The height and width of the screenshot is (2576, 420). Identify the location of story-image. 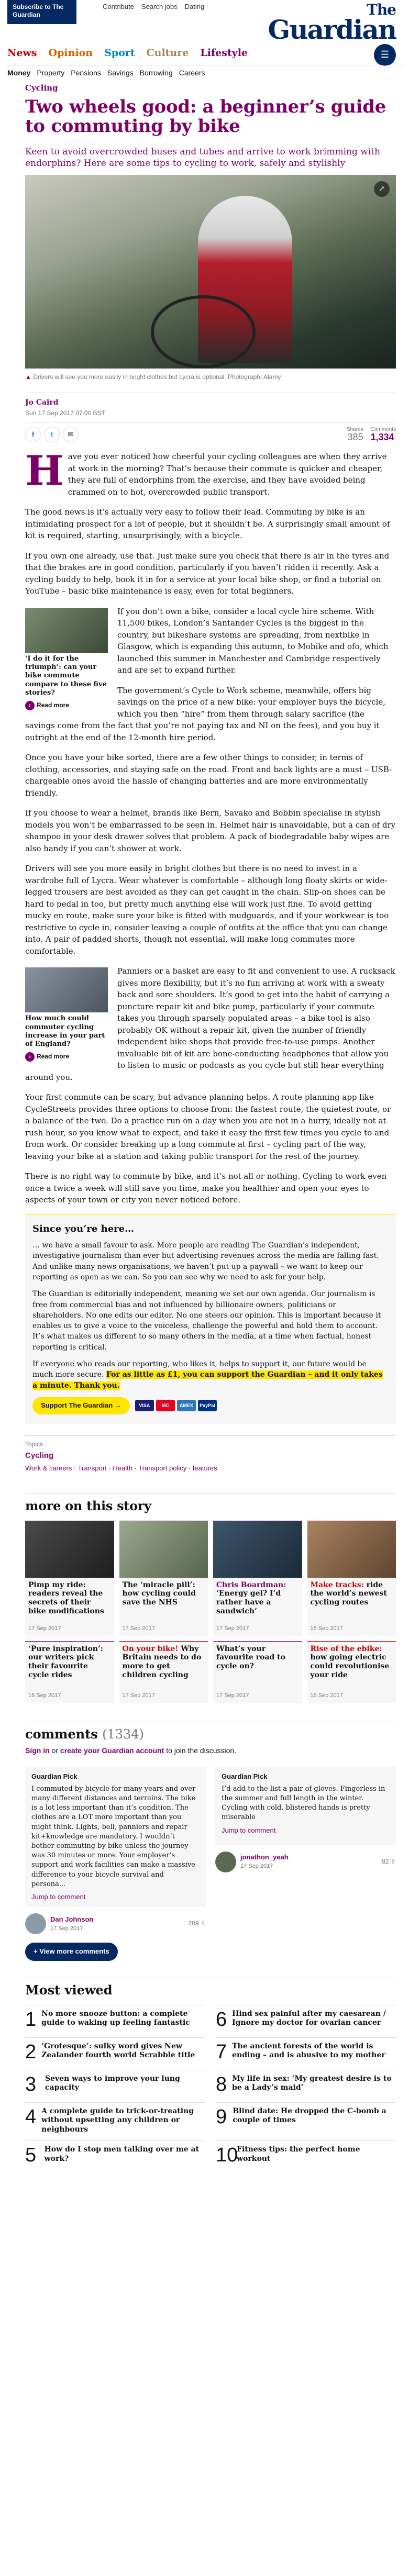
(163, 1549).